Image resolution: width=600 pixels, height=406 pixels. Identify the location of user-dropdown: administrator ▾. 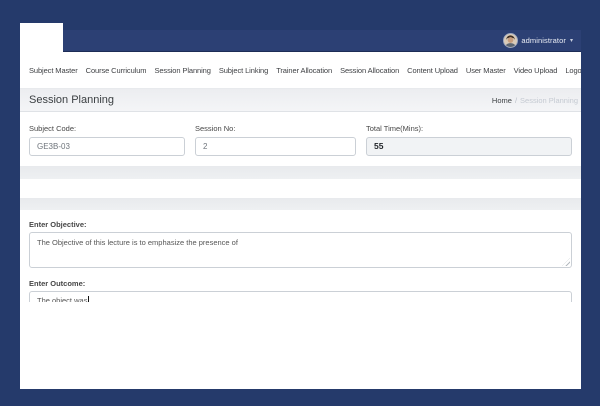
(538, 40).